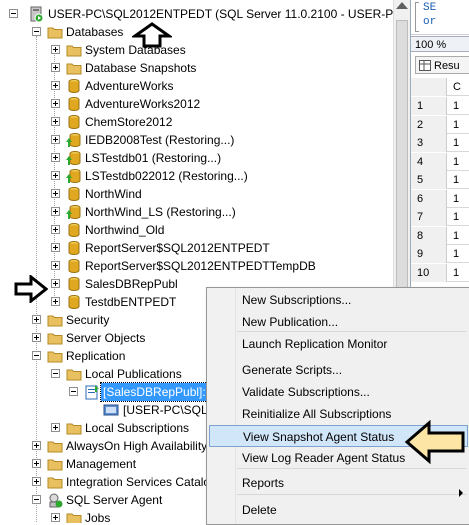 This screenshot has width=469, height=525. What do you see at coordinates (324, 458) in the screenshot?
I see `menu-item-label: View Log Reader Agent Status` at bounding box center [324, 458].